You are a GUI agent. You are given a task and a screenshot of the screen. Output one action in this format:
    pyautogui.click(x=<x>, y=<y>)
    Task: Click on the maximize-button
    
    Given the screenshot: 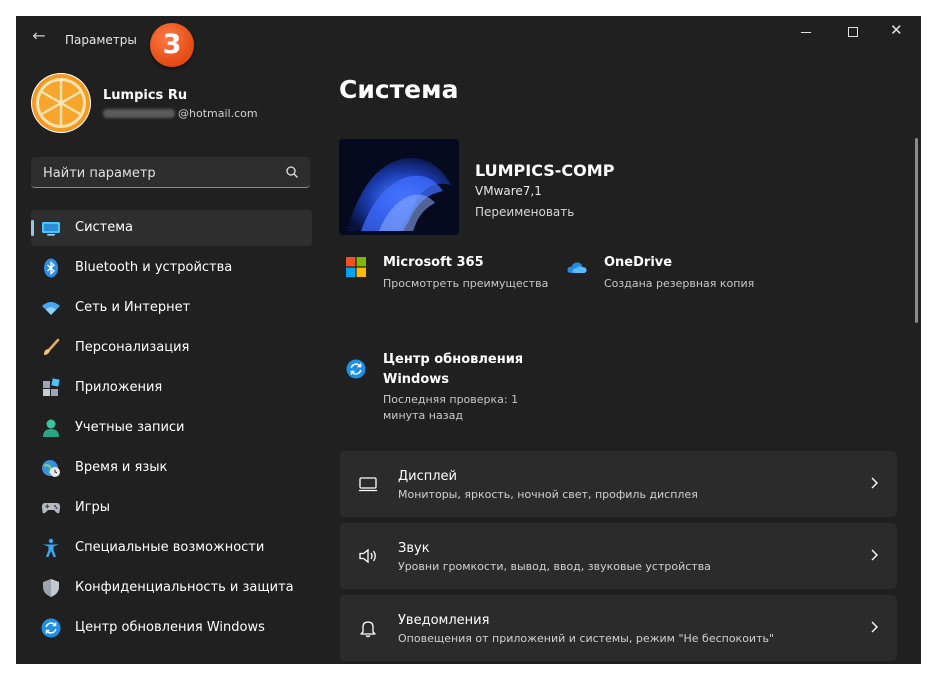 What is the action you would take?
    pyautogui.click(x=853, y=32)
    